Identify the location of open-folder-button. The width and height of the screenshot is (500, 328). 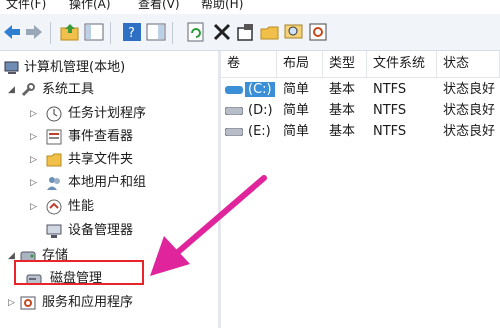
(270, 32).